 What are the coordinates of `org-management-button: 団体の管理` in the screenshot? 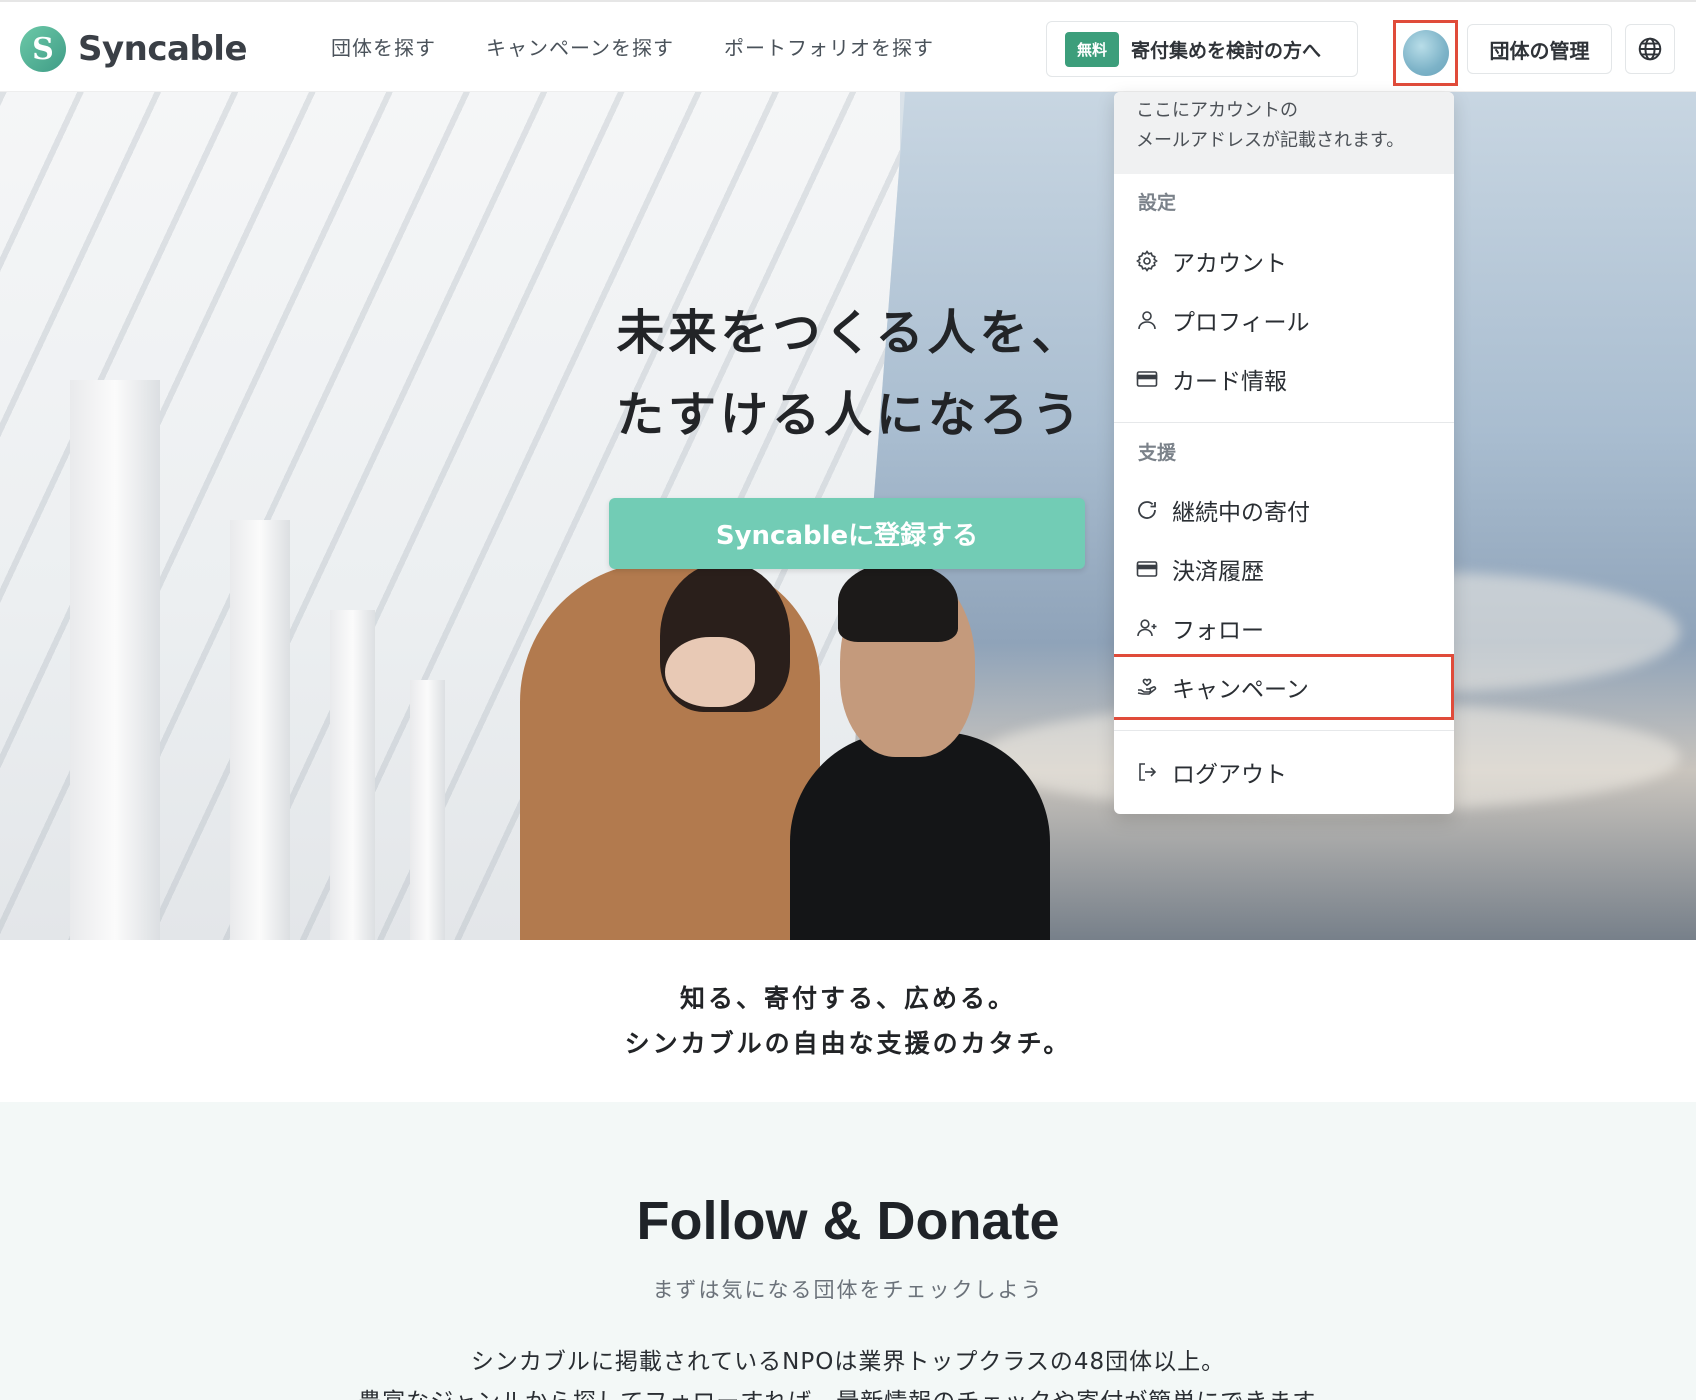 It's located at (1539, 49).